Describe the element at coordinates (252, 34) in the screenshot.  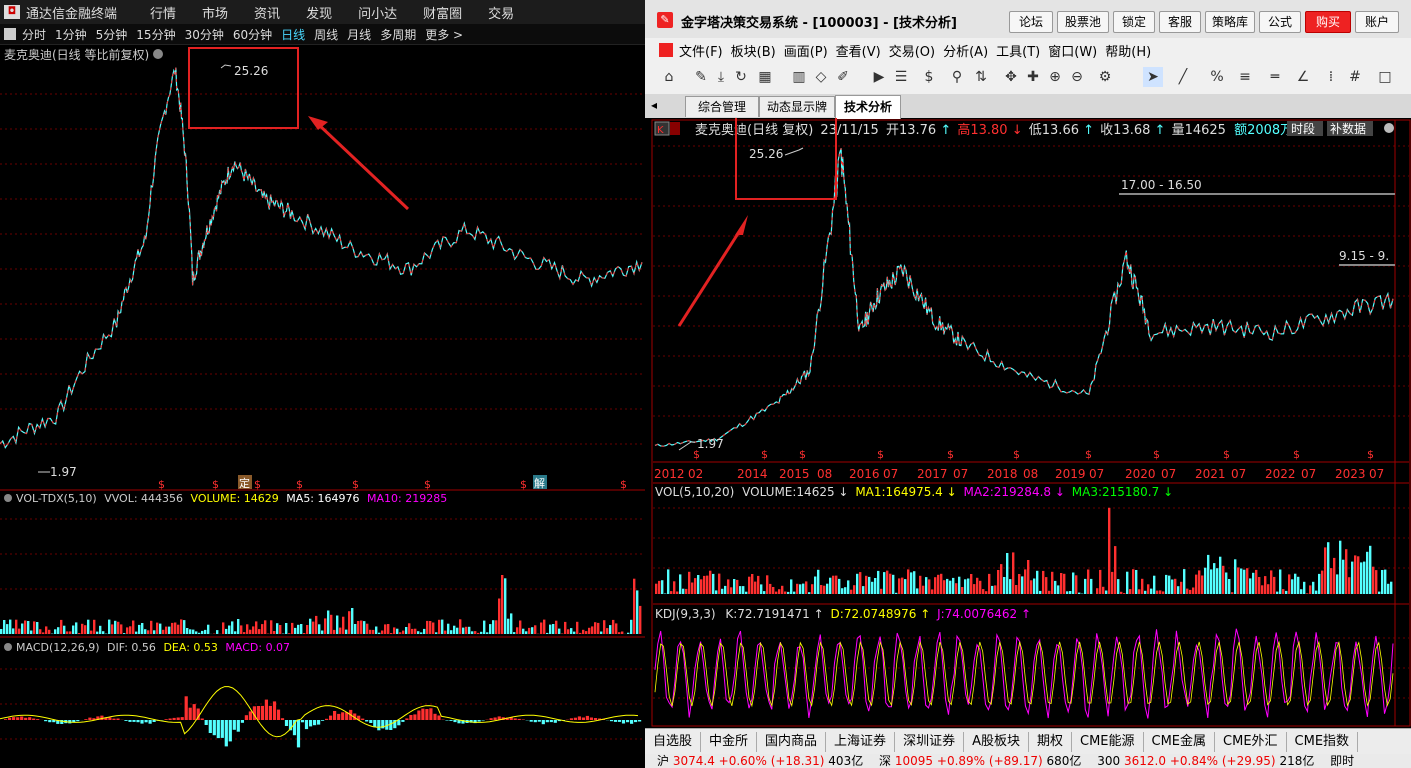
I see `period-button: 60分钟` at that location.